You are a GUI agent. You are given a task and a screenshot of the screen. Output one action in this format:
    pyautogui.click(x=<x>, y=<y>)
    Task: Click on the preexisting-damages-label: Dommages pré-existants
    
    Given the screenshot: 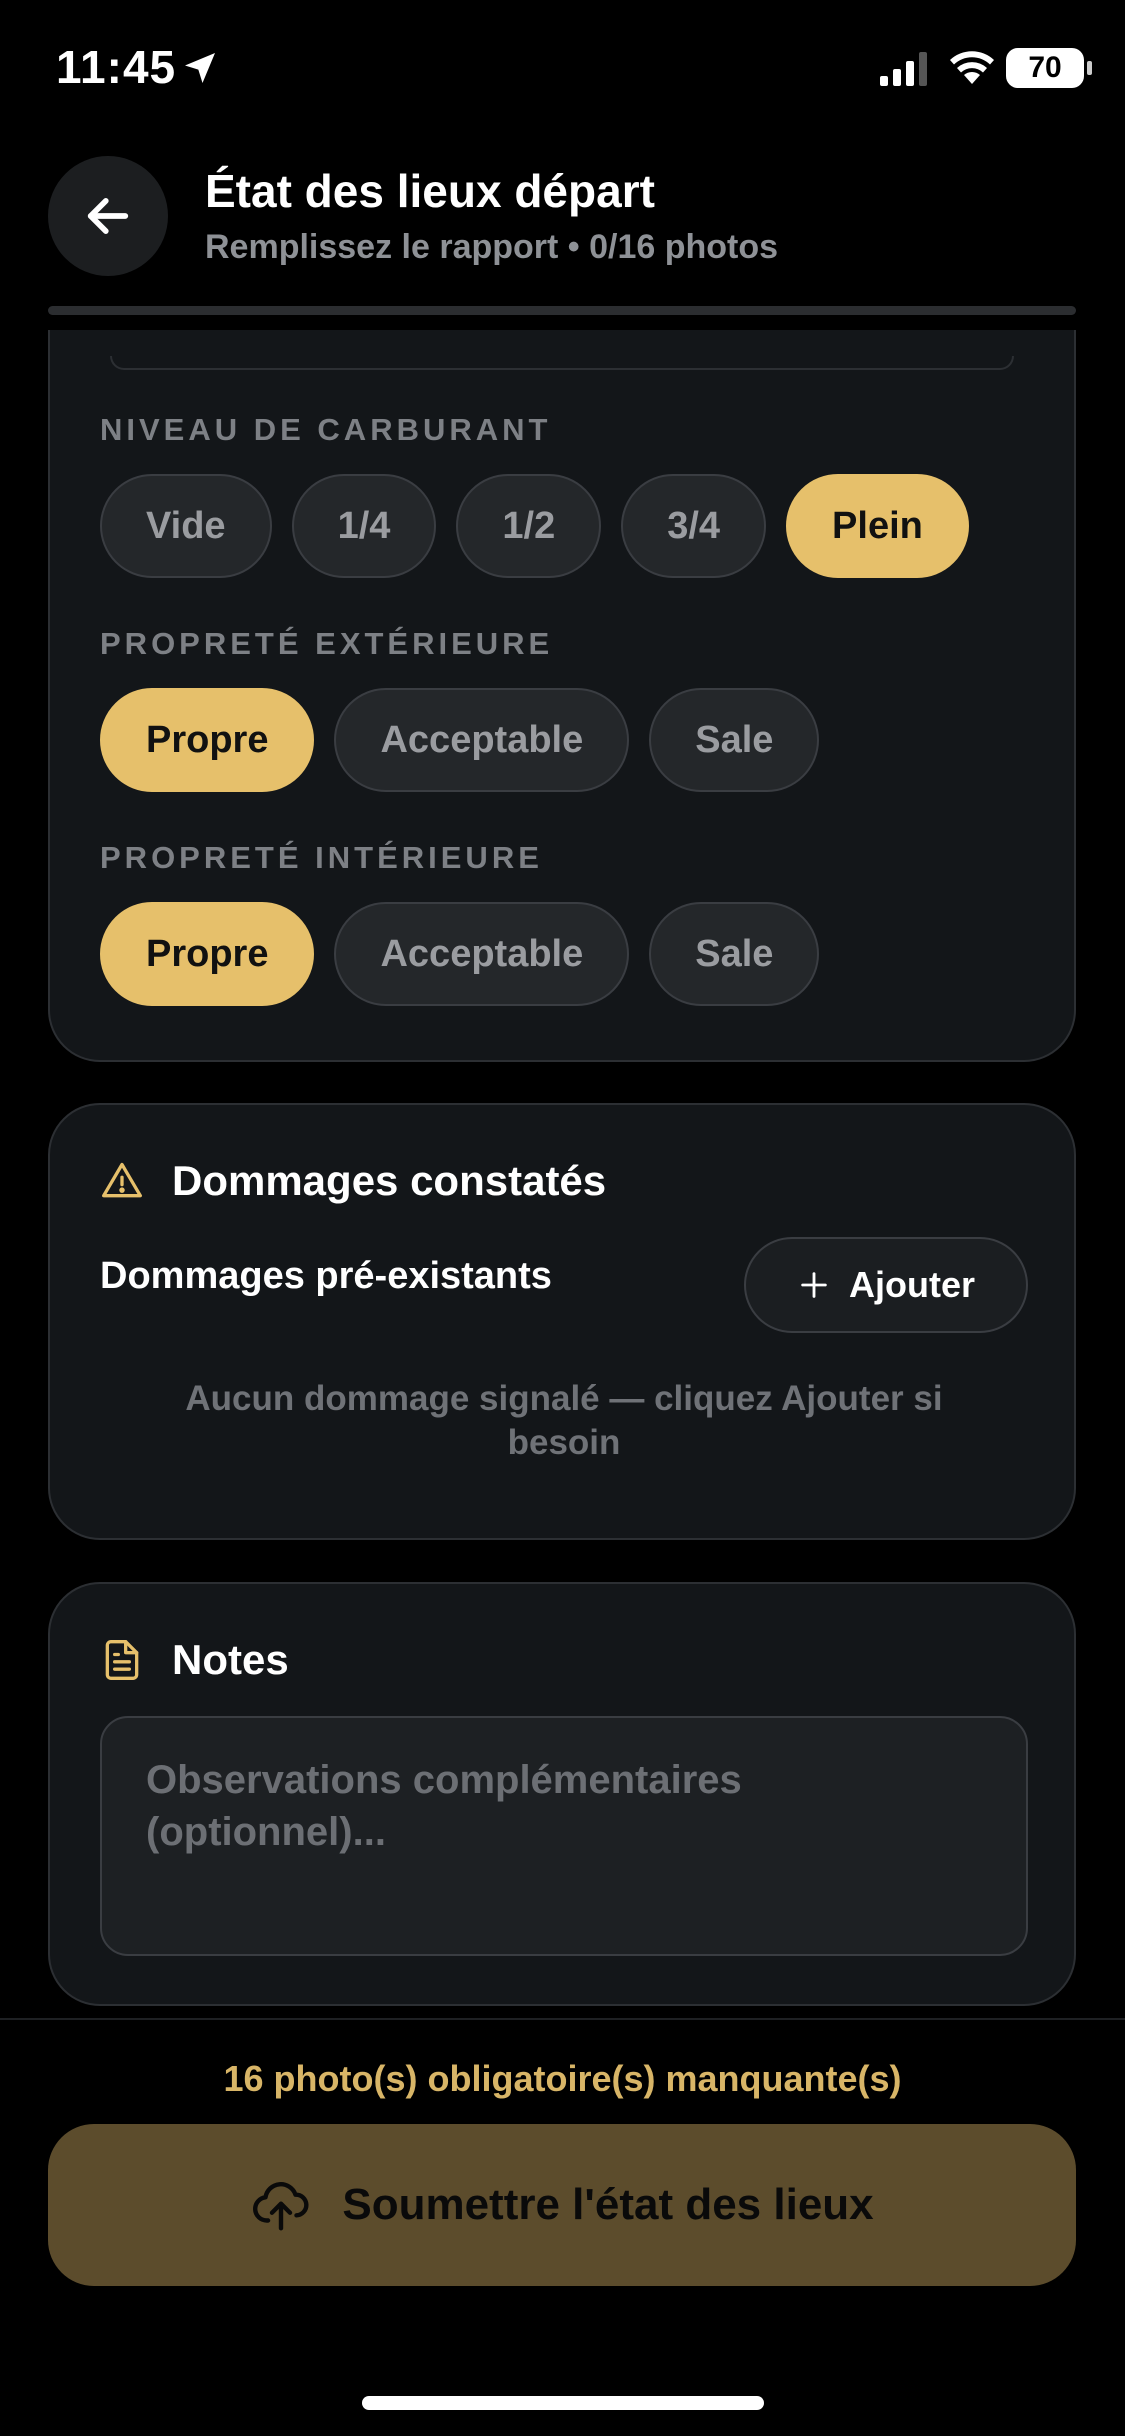 What is the action you would take?
    pyautogui.click(x=326, y=1276)
    